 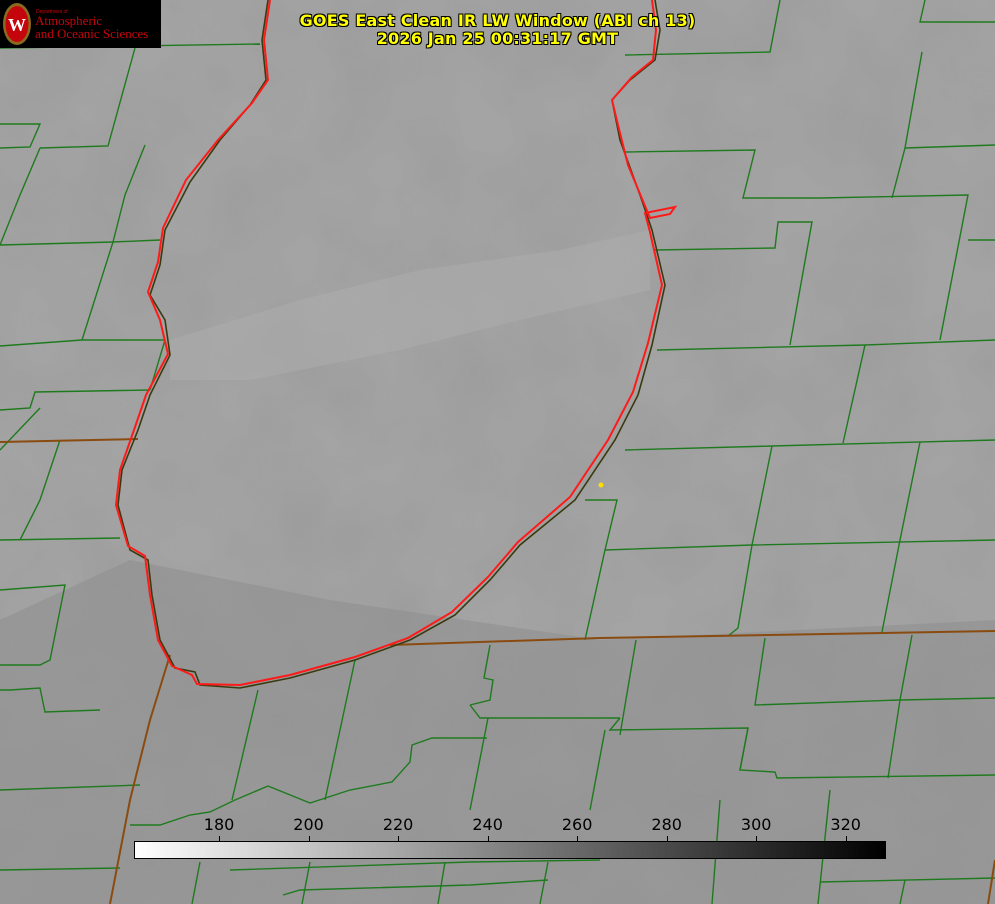 What do you see at coordinates (497, 38) in the screenshot?
I see `image-timestamp: 2026 Jan 25 00:31:17 GMT` at bounding box center [497, 38].